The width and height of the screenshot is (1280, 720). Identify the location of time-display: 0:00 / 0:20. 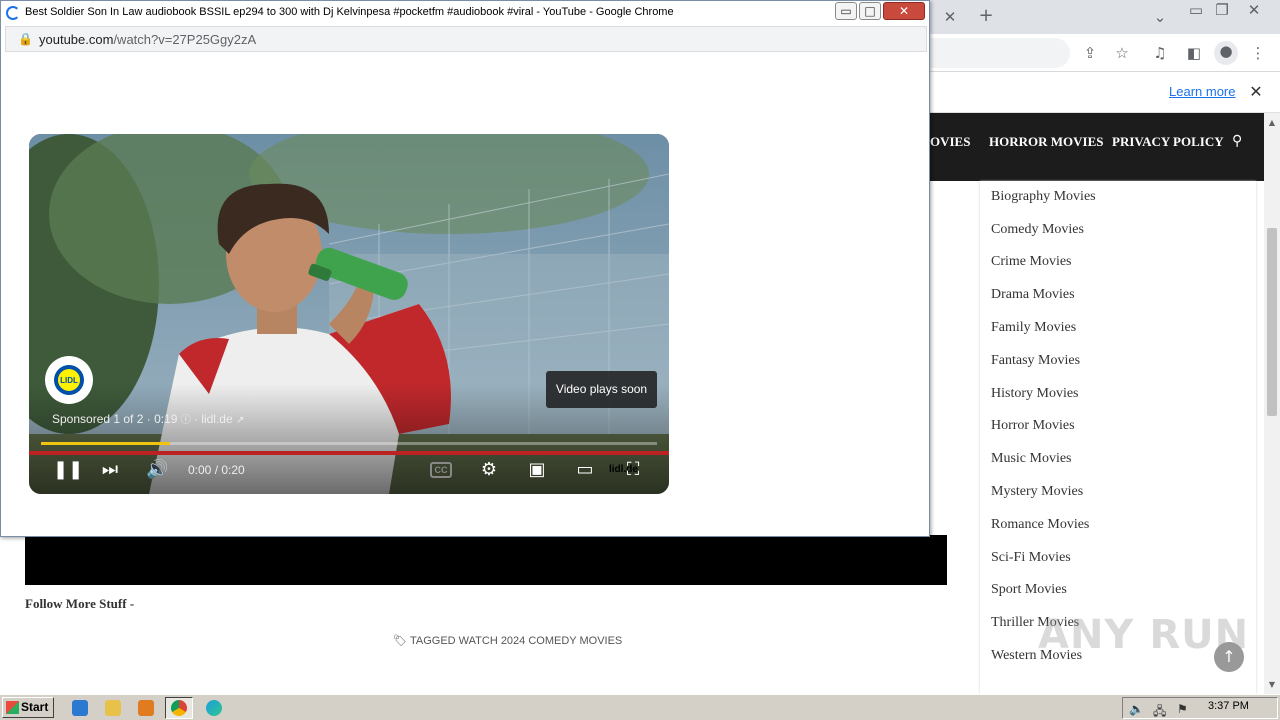
(216, 470).